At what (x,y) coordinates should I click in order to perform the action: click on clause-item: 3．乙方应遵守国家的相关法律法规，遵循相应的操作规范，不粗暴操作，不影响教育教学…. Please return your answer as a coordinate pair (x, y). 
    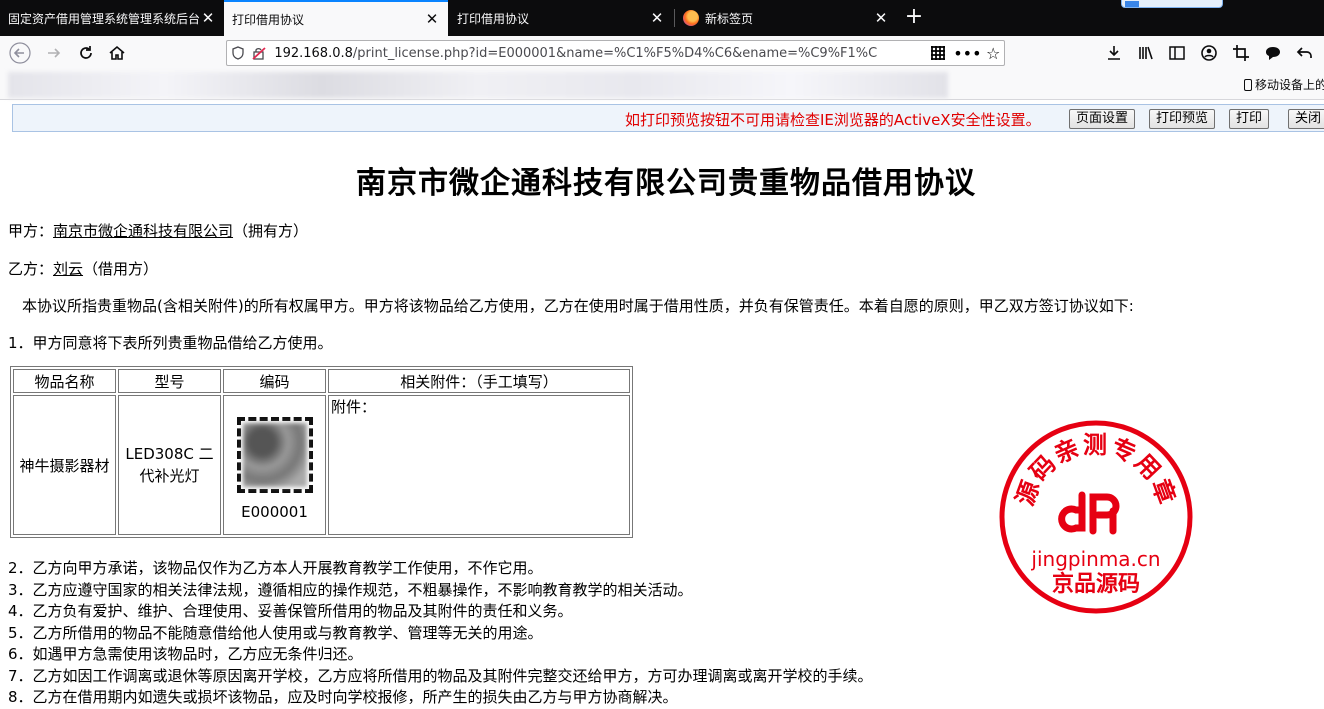
    Looking at the image, I should click on (350, 589).